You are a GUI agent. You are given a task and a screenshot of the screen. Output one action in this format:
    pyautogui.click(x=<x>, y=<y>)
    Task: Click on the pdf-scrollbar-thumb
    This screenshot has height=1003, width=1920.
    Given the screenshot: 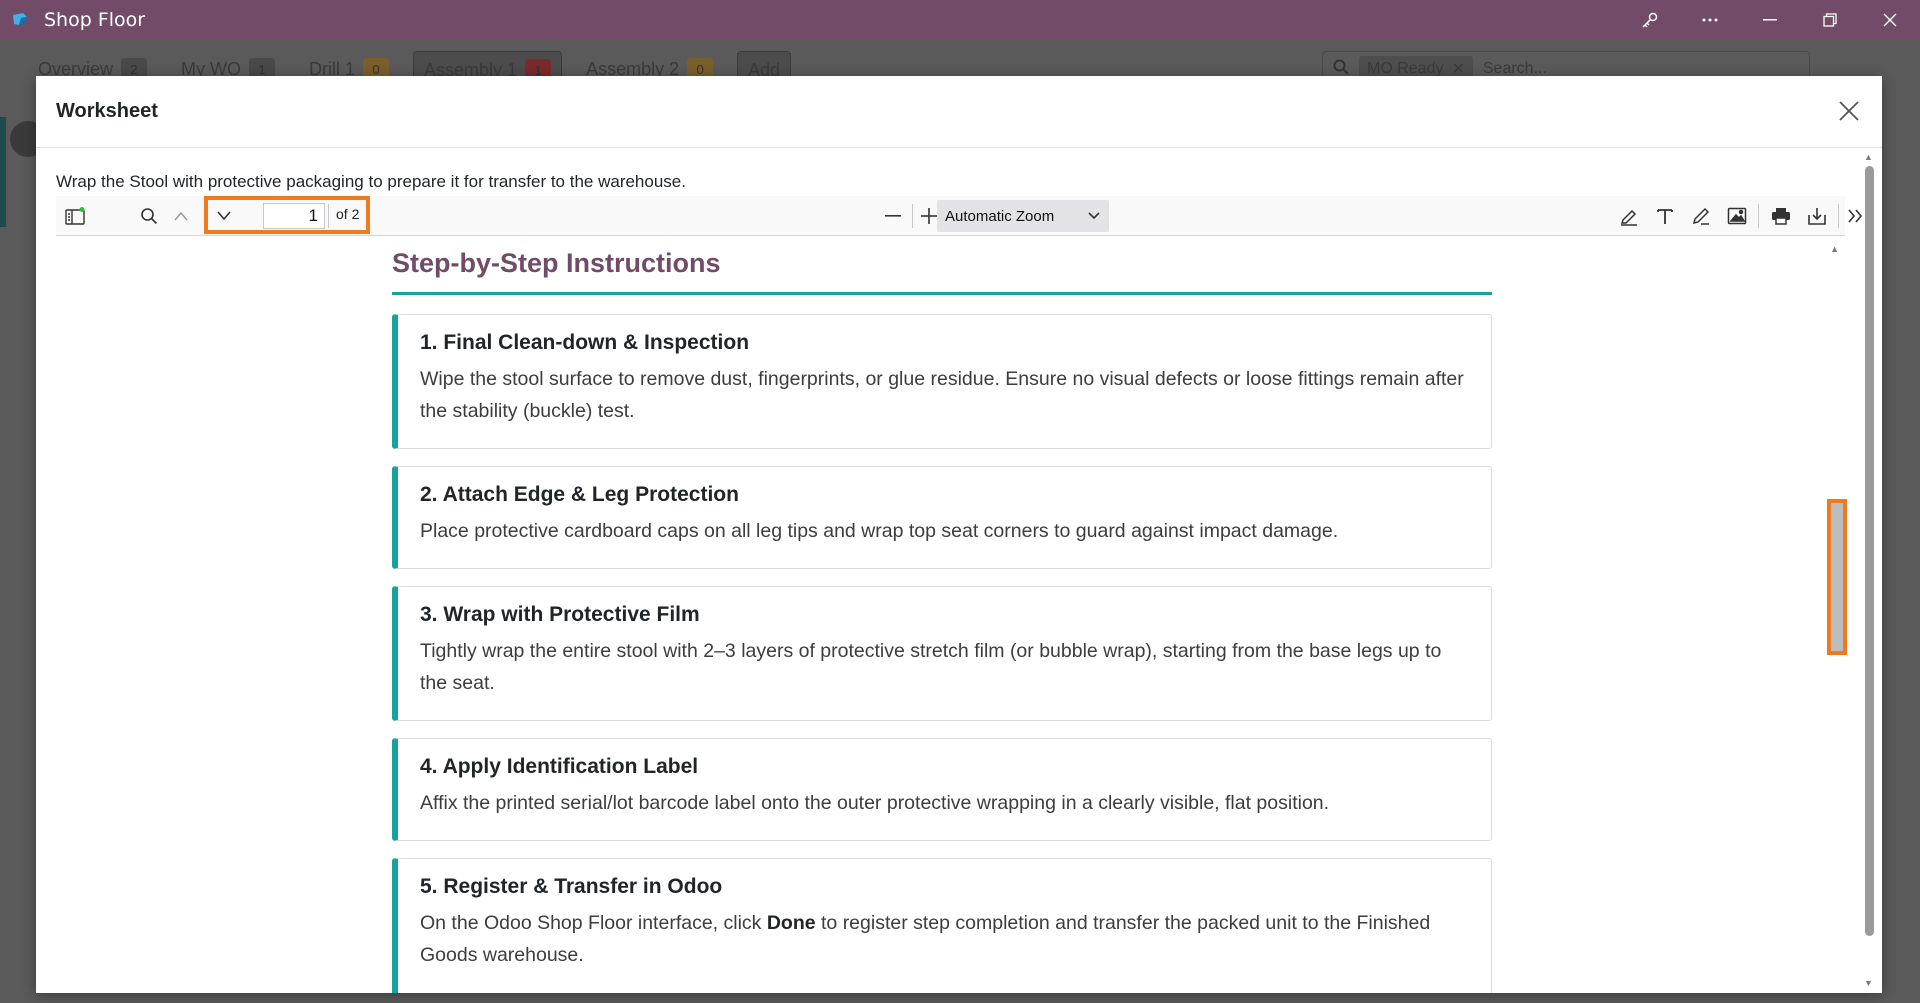 What is the action you would take?
    pyautogui.click(x=1837, y=577)
    